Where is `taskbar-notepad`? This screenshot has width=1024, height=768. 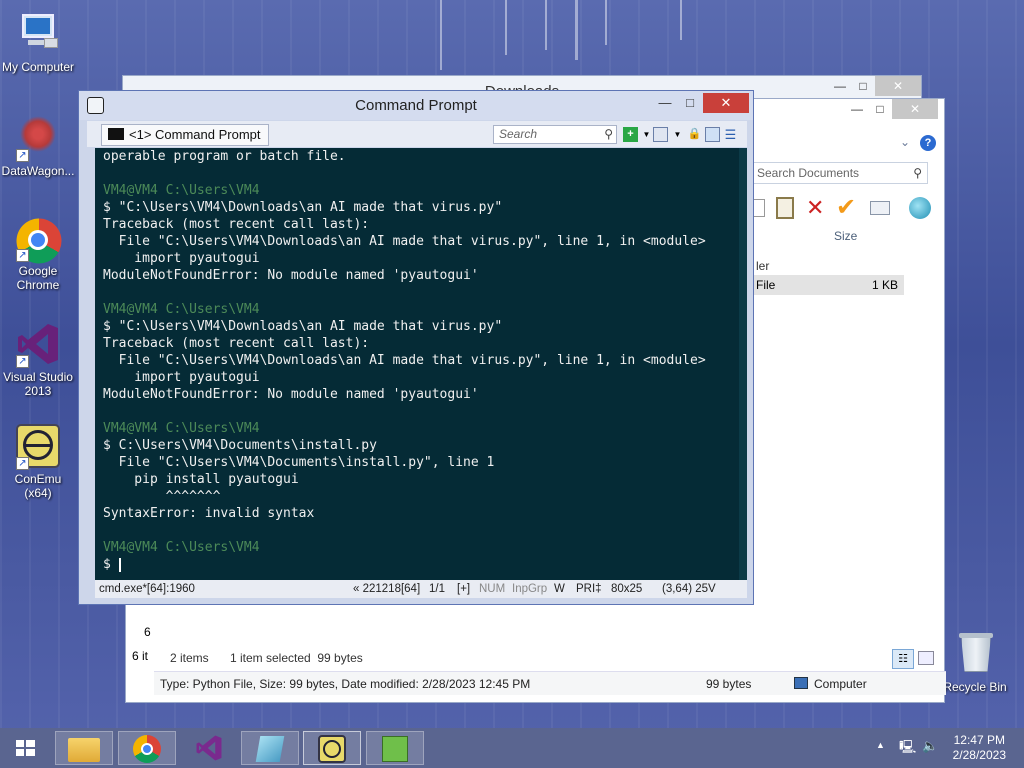 taskbar-notepad is located at coordinates (270, 748).